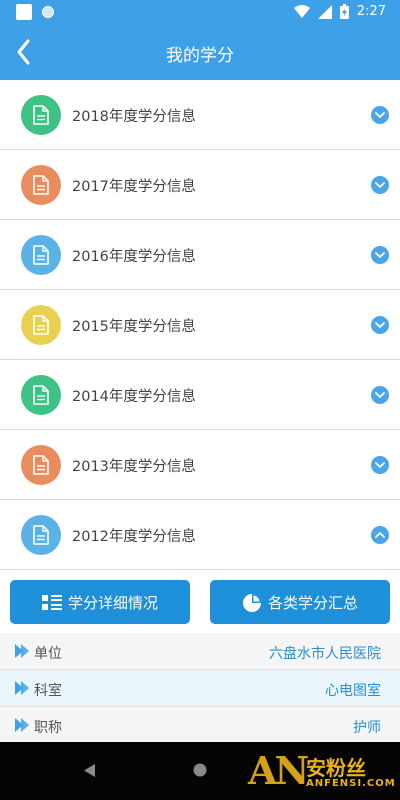  What do you see at coordinates (48, 654) in the screenshot?
I see `info-key: 单位` at bounding box center [48, 654].